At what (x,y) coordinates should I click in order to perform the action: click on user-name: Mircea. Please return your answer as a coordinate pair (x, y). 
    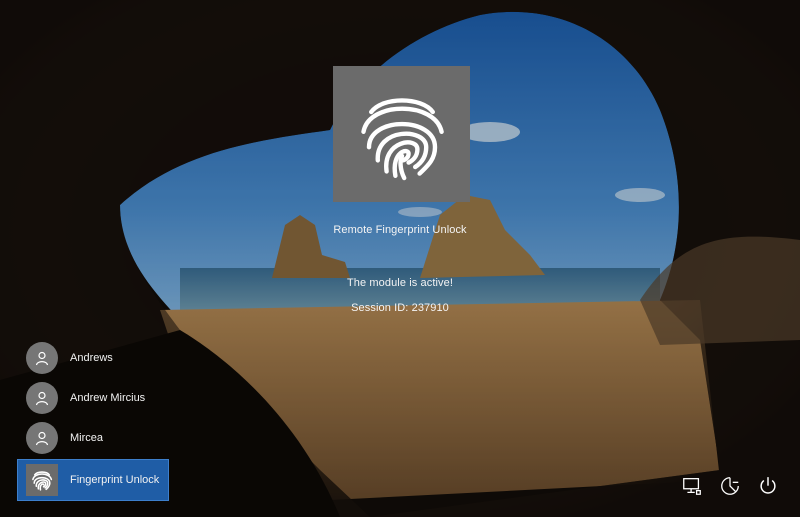
    Looking at the image, I should click on (87, 438).